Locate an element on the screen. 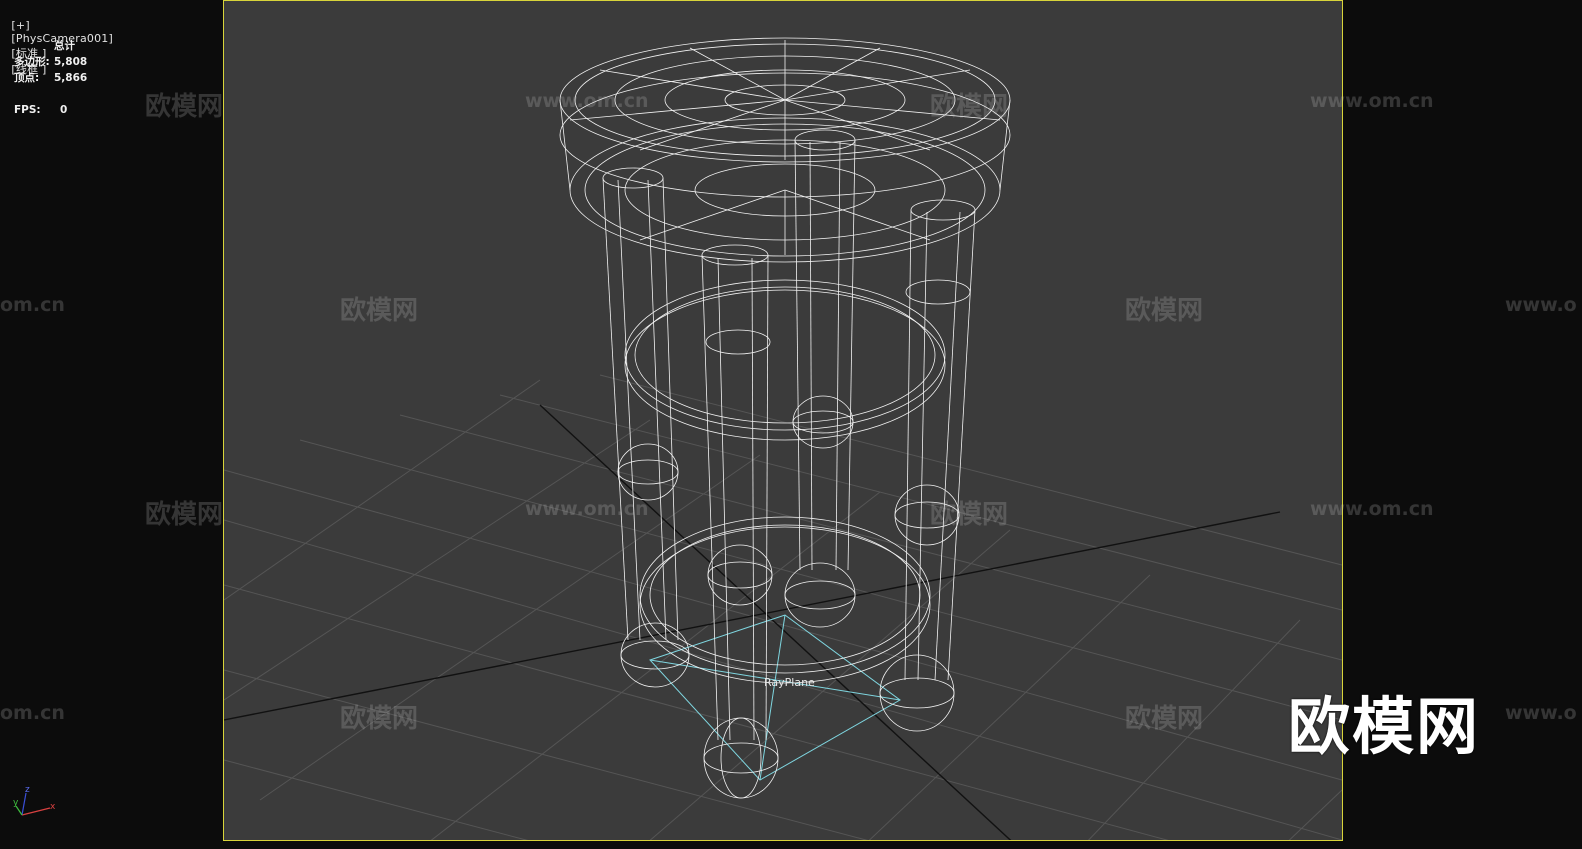 Image resolution: width=1582 pixels, height=849 pixels. rayplane-gizmo is located at coordinates (775, 697).